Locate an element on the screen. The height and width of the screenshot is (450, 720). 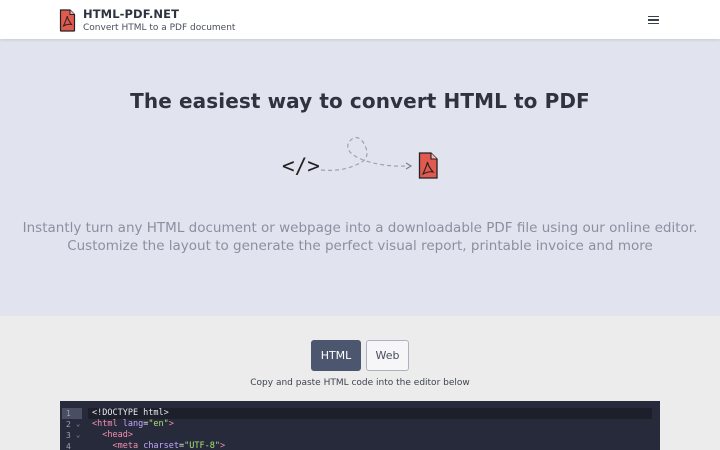
code-symbol-icon: </> is located at coordinates (301, 166).